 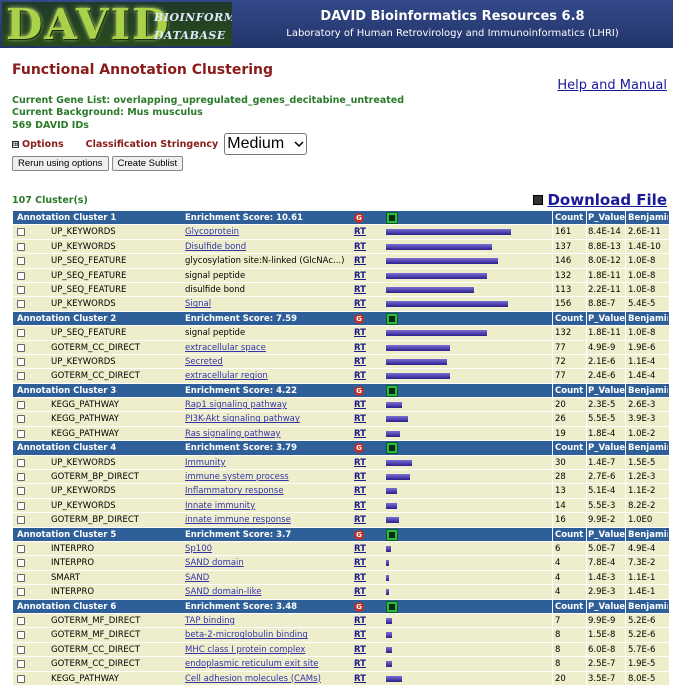 What do you see at coordinates (267, 362) in the screenshot?
I see `term: Secreted` at bounding box center [267, 362].